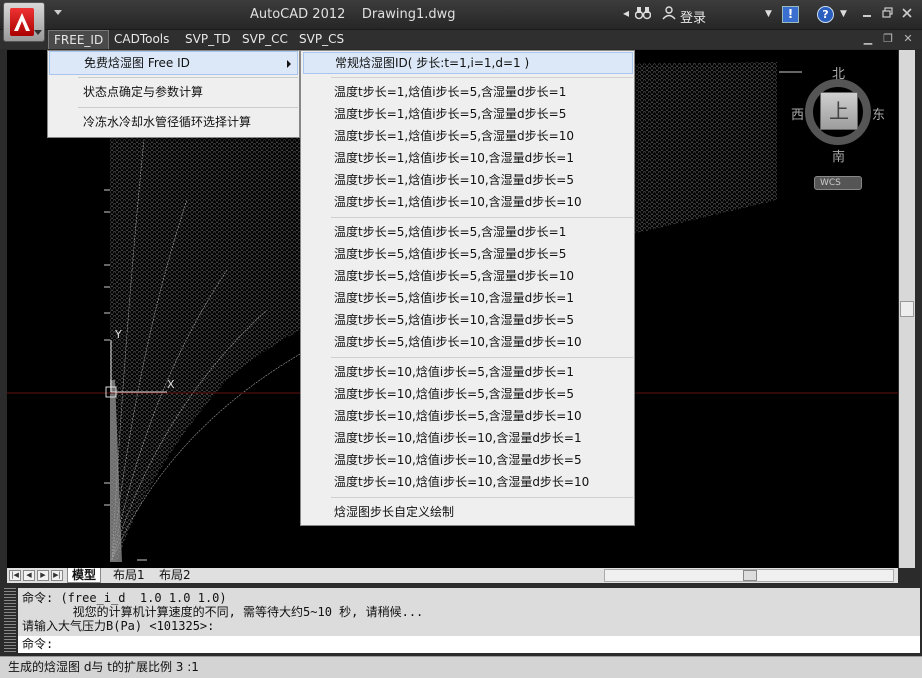 Image resolution: width=922 pixels, height=678 pixels. I want to click on submenu-item-t5-i5-d10: 温度t步长=5,焓值i步长=5,含湿量d步长=10, so click(468, 276).